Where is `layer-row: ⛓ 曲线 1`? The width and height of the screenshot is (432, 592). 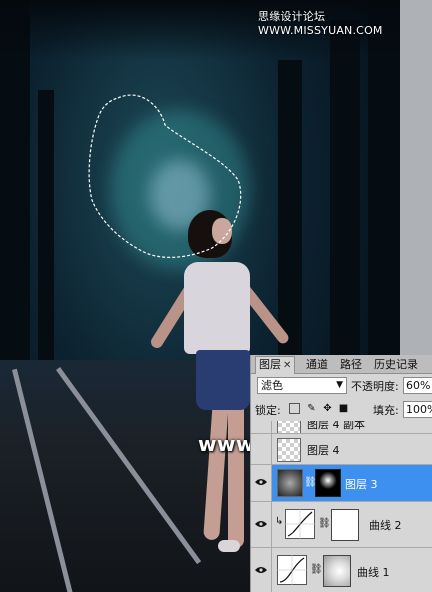 layer-row: ⛓ 曲线 1 is located at coordinates (341, 569).